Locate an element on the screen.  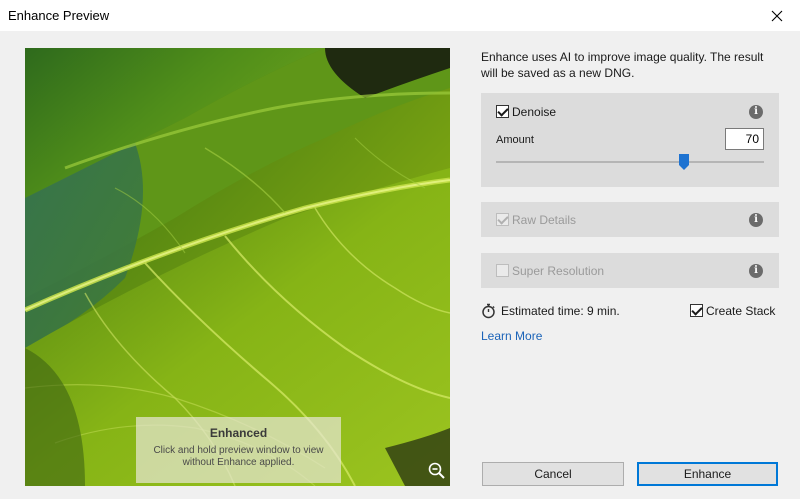
close-button is located at coordinates (777, 15).